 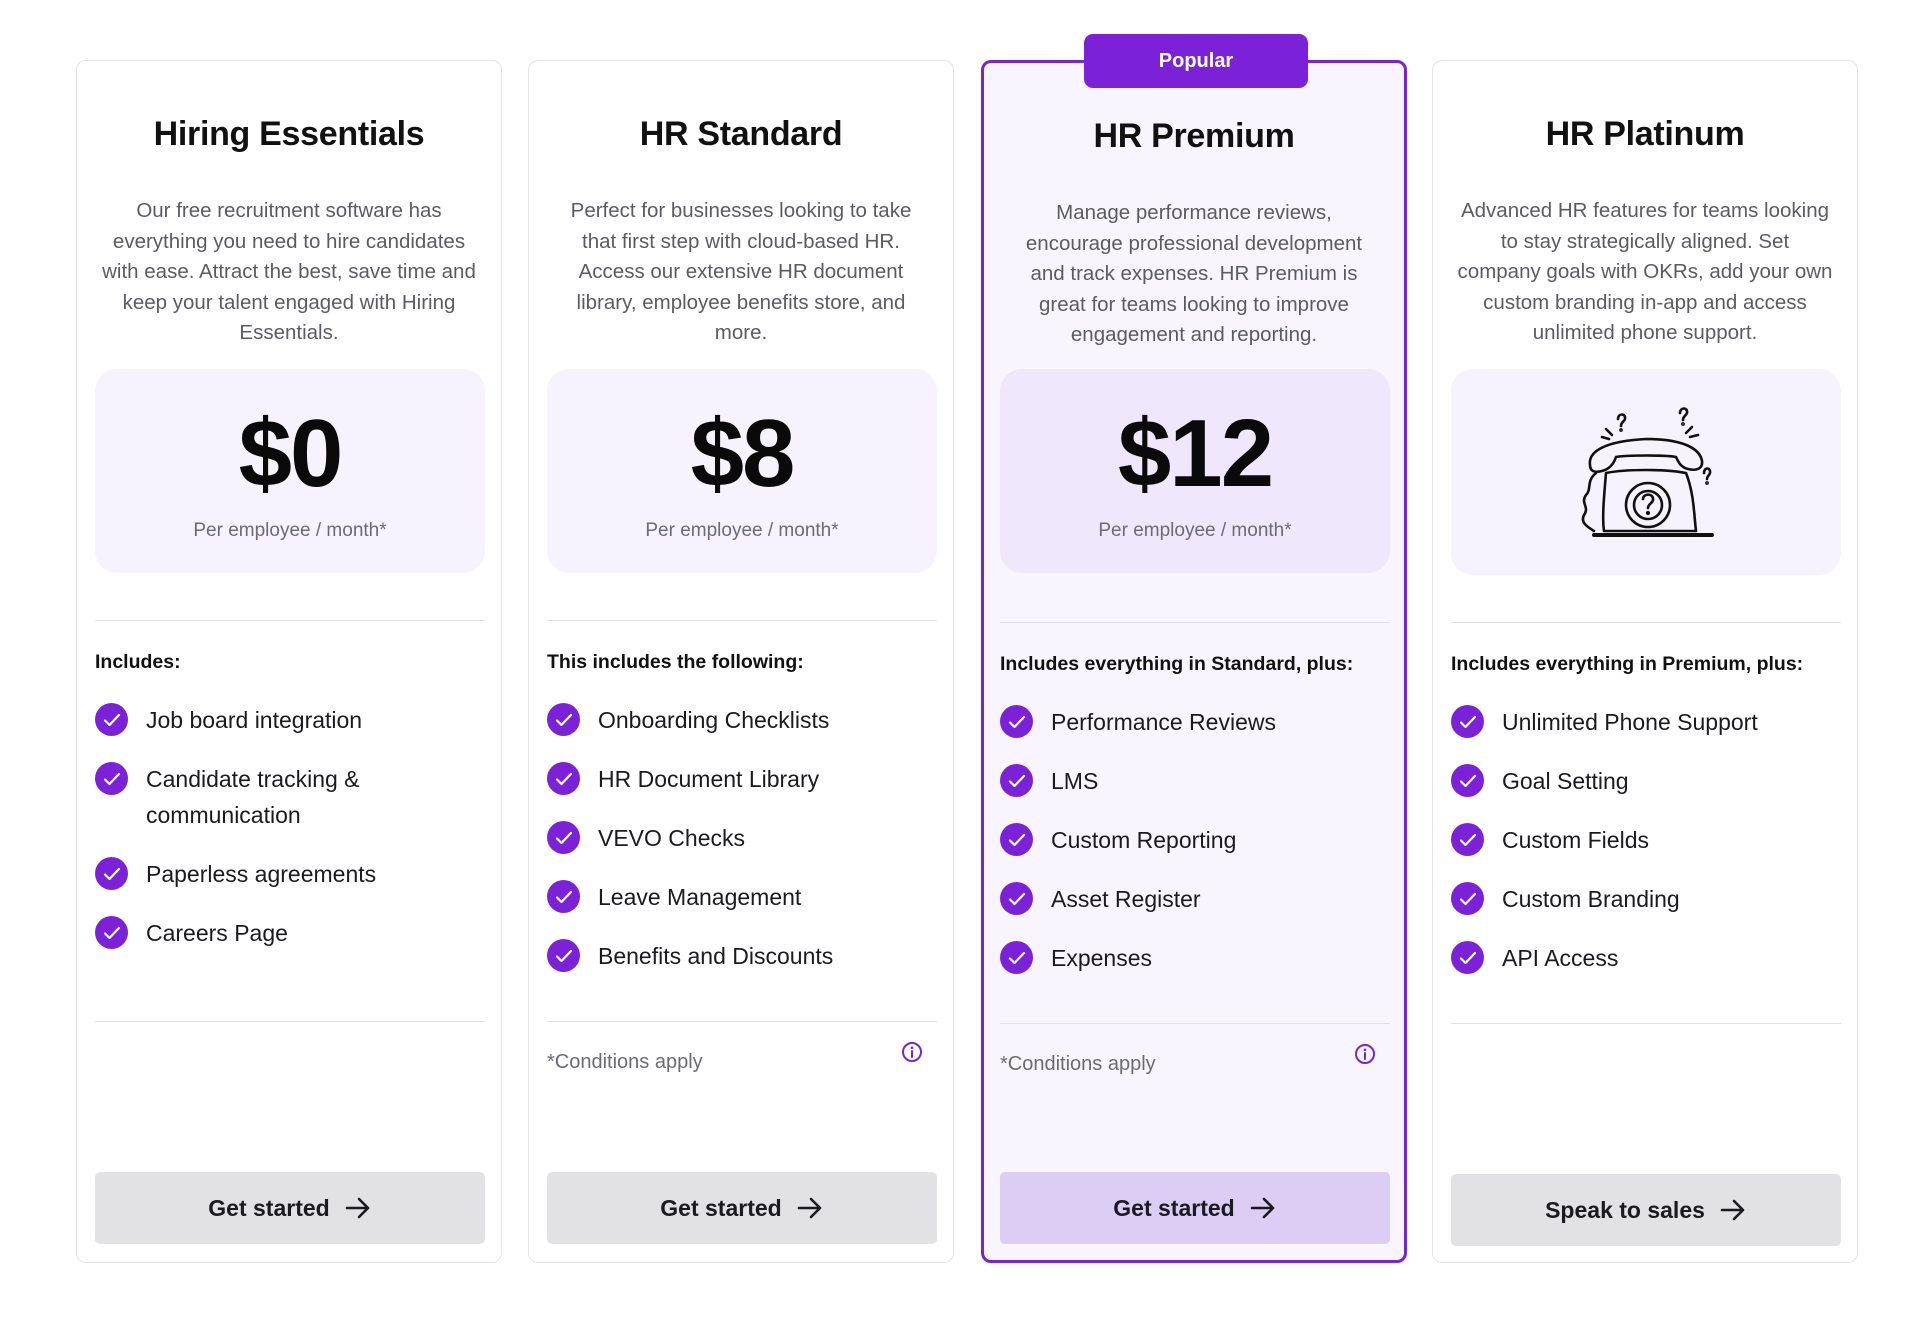 What do you see at coordinates (1196, 61) in the screenshot?
I see `popular-badge: Popular` at bounding box center [1196, 61].